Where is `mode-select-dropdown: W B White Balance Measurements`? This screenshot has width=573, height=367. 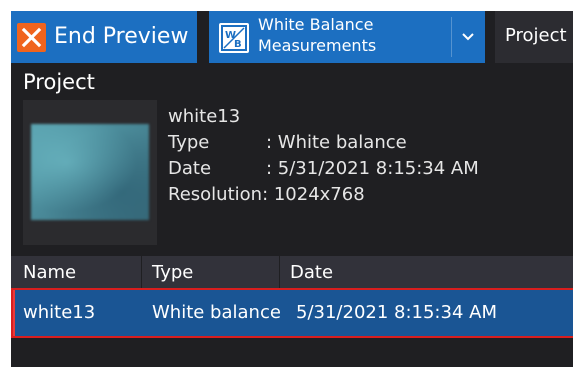 mode-select-dropdown: W B White Balance Measurements is located at coordinates (347, 37).